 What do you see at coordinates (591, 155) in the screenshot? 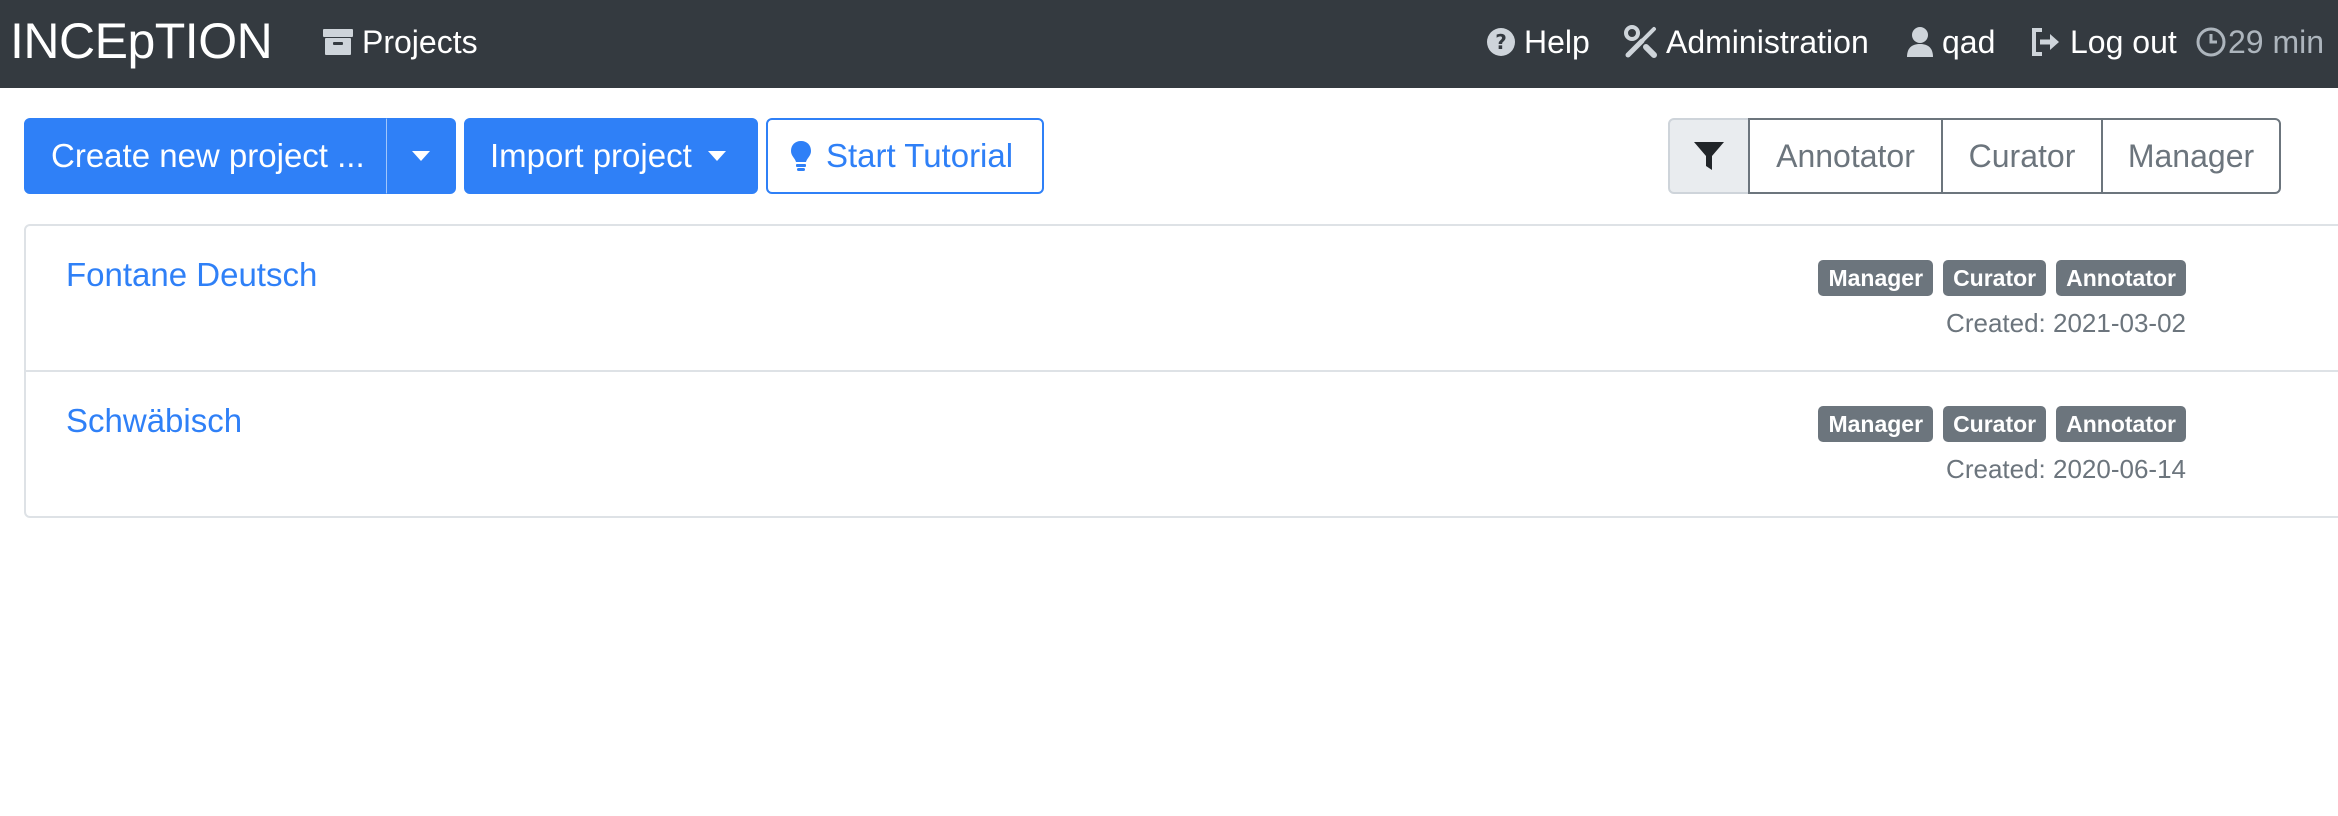
I see `import-project-label: Import project` at bounding box center [591, 155].